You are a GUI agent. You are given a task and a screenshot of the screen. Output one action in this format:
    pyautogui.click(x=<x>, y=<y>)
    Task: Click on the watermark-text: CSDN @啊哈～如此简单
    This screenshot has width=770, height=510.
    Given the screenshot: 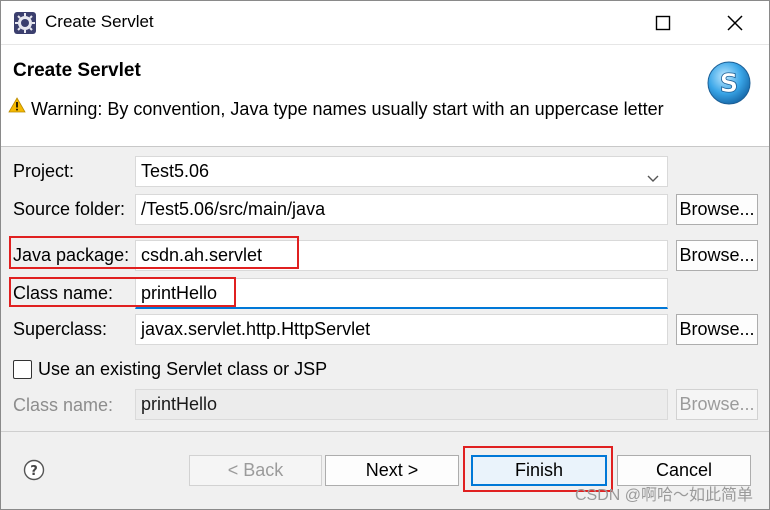 What is the action you would take?
    pyautogui.click(x=663, y=495)
    